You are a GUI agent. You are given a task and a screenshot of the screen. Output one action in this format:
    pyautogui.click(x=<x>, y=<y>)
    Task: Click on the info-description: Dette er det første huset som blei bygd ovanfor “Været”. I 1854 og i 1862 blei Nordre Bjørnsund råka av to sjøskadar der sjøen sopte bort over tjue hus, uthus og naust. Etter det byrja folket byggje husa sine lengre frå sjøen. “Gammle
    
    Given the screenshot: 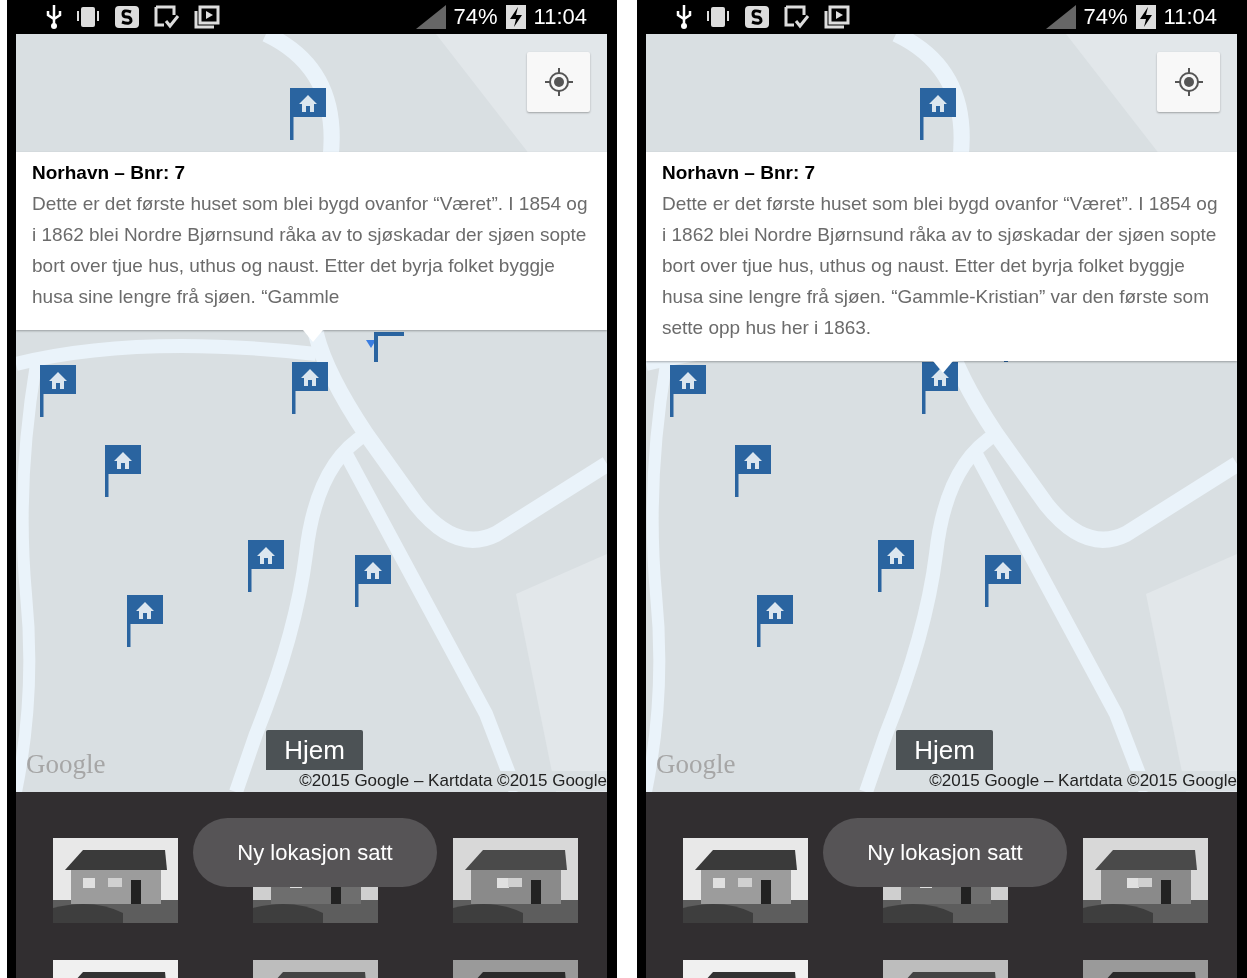 What is the action you would take?
    pyautogui.click(x=310, y=250)
    